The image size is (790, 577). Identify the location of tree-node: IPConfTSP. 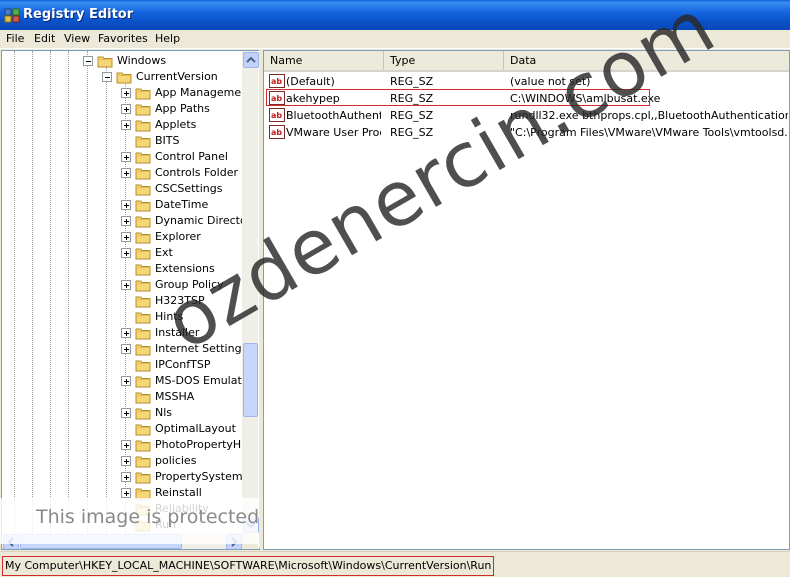
(122, 365).